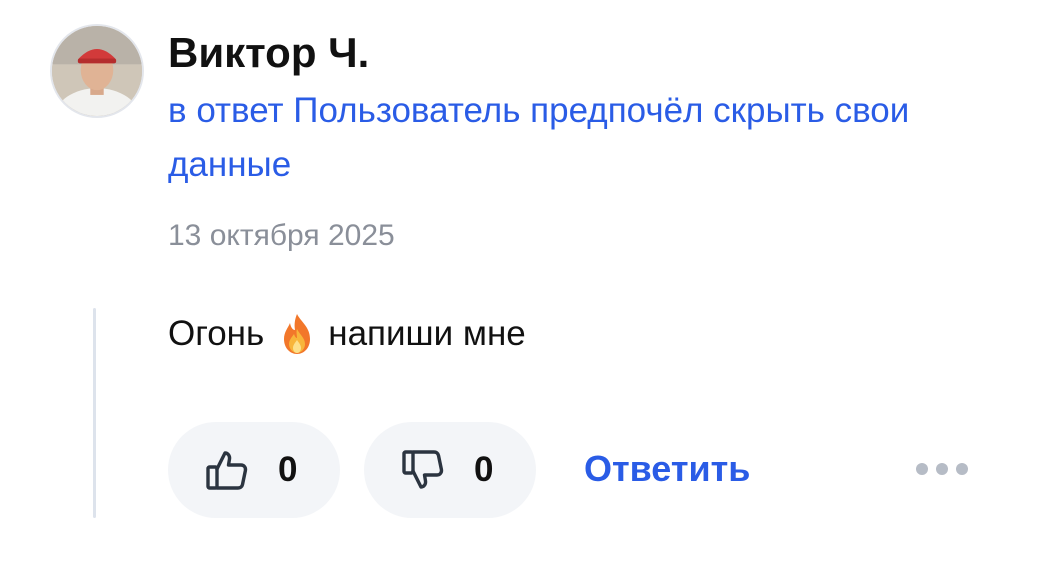  What do you see at coordinates (667, 469) in the screenshot?
I see `reply-button: Ответить` at bounding box center [667, 469].